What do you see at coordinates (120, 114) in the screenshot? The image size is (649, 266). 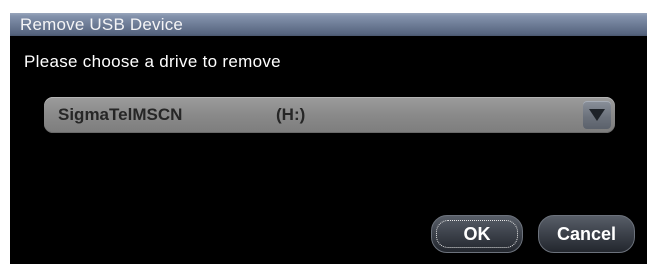 I see `drive-name: SigmaTelMSCN` at bounding box center [120, 114].